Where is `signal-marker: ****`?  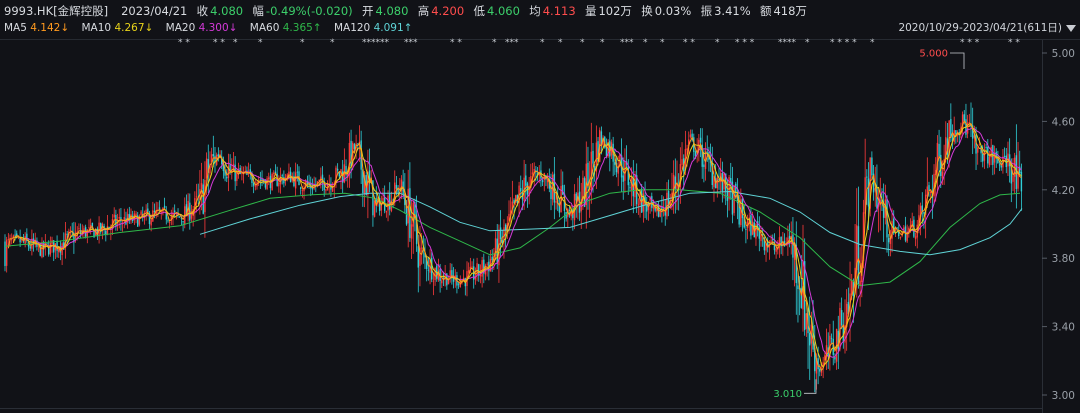
signal-marker: **** is located at coordinates (787, 43).